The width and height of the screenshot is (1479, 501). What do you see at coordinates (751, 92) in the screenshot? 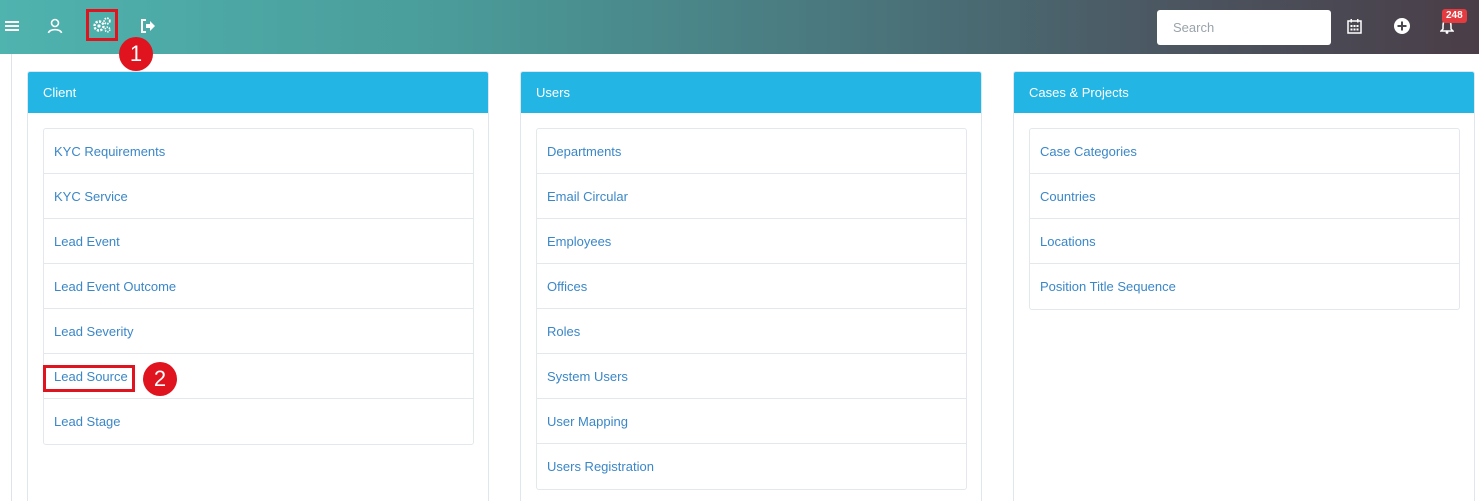
I see `users-panel-title: Users` at bounding box center [751, 92].